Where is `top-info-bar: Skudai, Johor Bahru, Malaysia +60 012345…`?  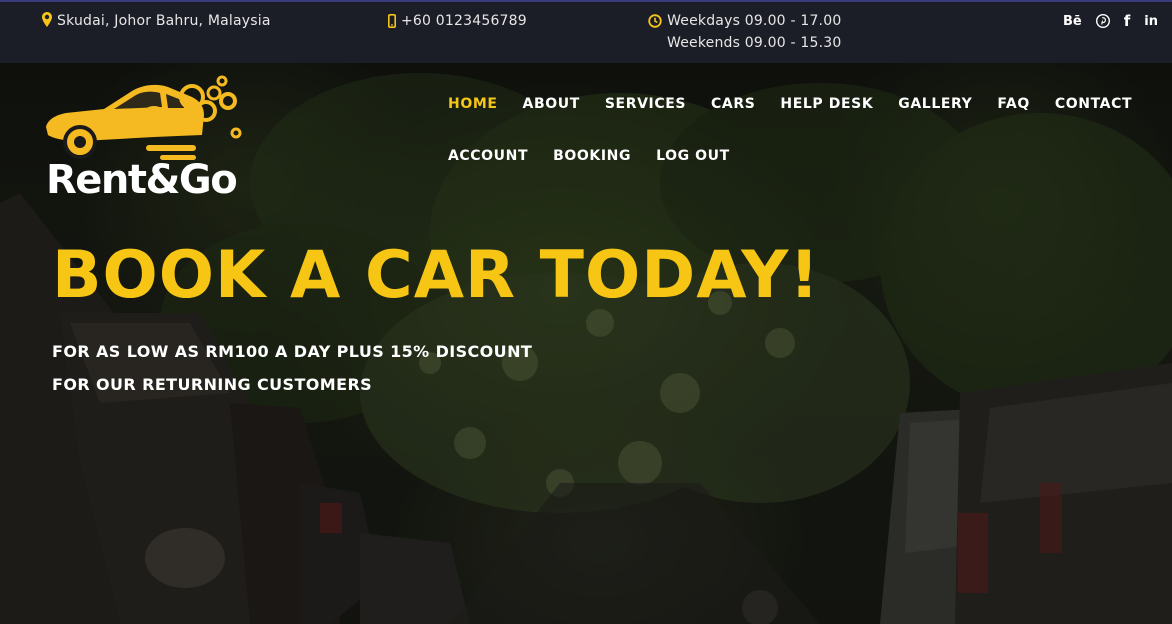
top-info-bar: Skudai, Johor Bahru, Malaysia +60 012345… is located at coordinates (586, 31).